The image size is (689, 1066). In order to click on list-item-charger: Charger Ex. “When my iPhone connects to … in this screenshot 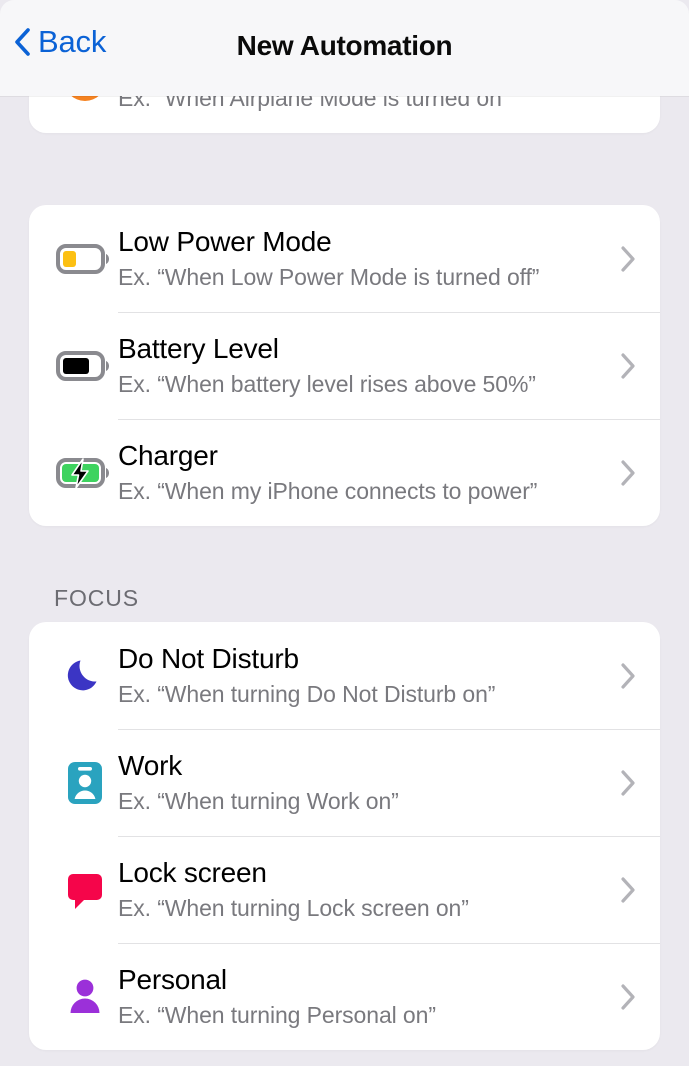, I will do `click(344, 472)`.